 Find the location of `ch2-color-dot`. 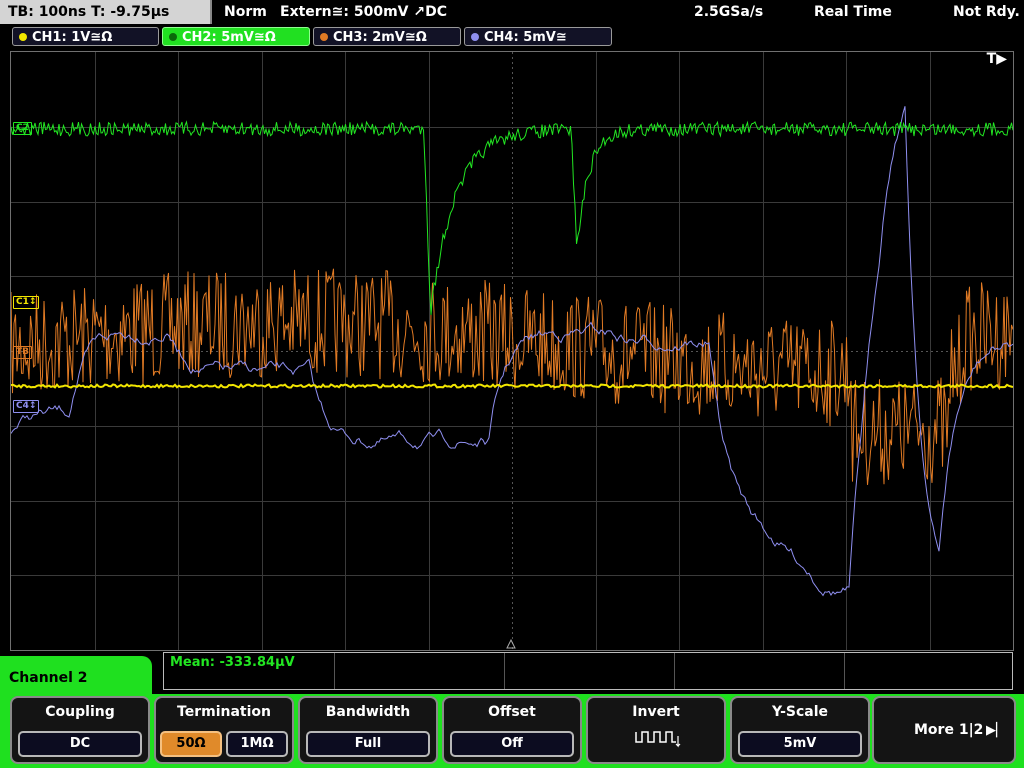

ch2-color-dot is located at coordinates (173, 37).